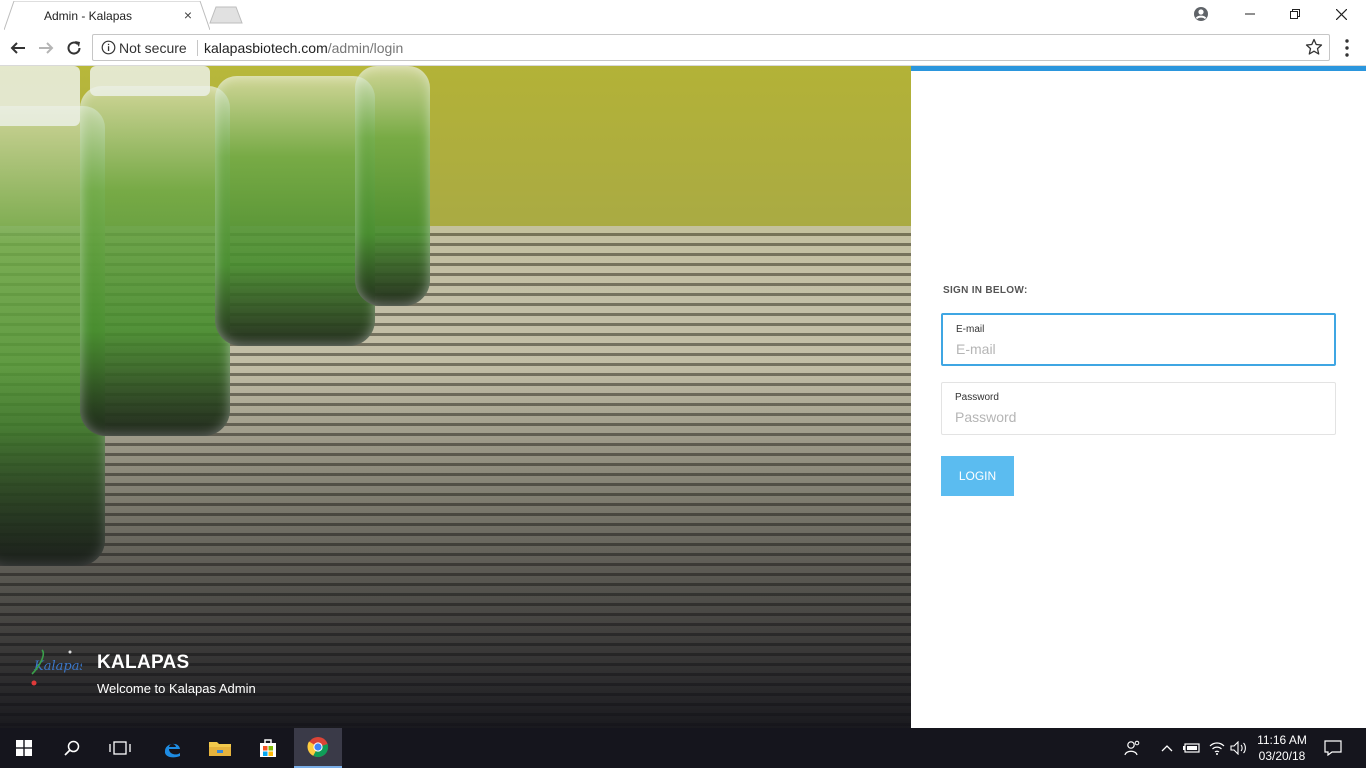 The height and width of the screenshot is (768, 1366). I want to click on minimize-button, so click(1250, 14).